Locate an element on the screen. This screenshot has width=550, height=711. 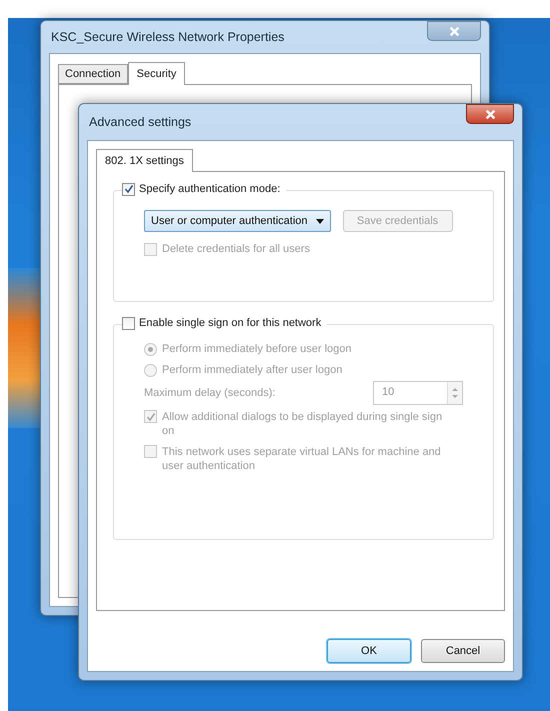
ok-button: OK is located at coordinates (369, 651).